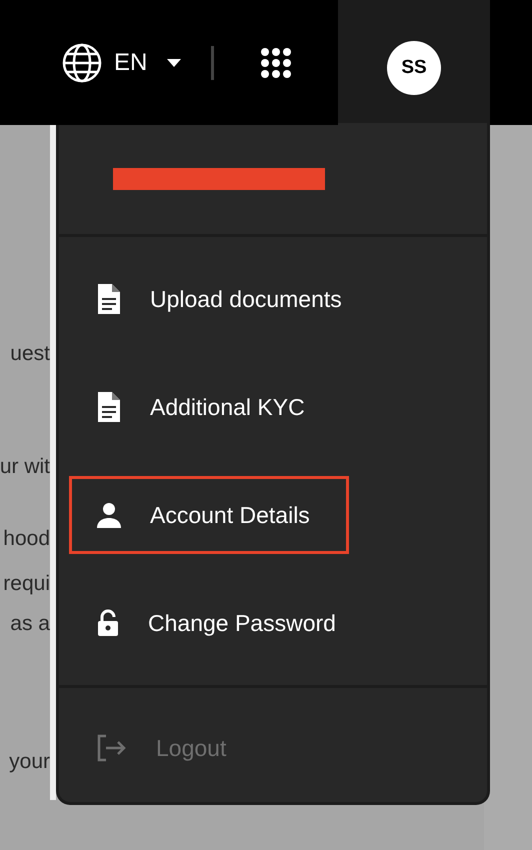  Describe the element at coordinates (191, 748) in the screenshot. I see `menu-item-label: Logout` at that location.